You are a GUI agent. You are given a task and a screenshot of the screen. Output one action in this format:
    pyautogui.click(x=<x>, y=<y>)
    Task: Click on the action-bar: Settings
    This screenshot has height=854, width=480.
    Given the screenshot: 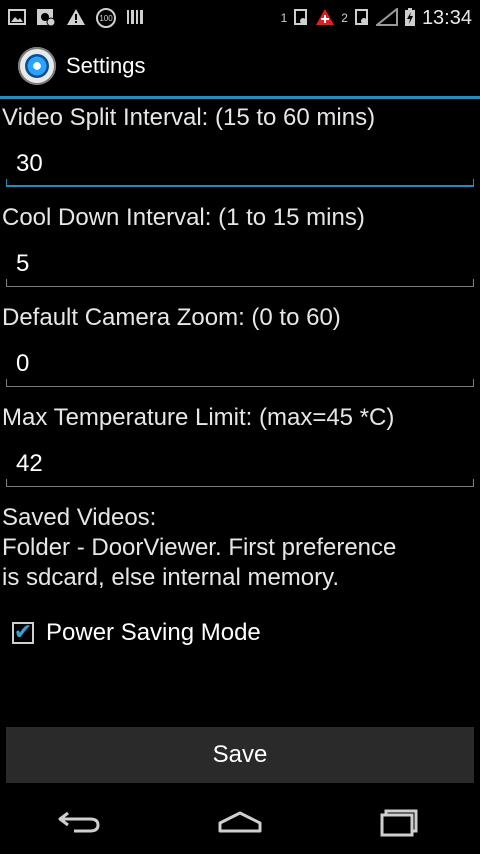 What is the action you would take?
    pyautogui.click(x=240, y=67)
    